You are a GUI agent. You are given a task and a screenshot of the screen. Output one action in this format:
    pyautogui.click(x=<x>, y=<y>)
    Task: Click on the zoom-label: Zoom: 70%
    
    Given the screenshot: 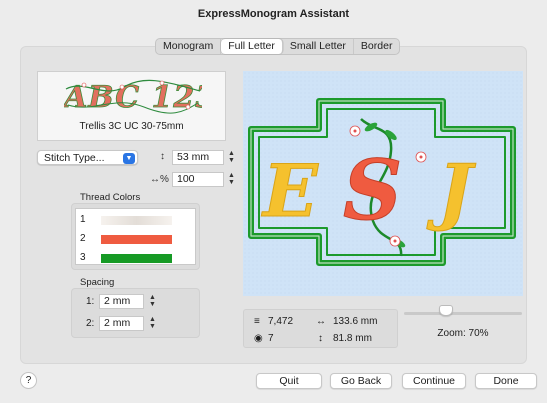 What is the action you would take?
    pyautogui.click(x=463, y=333)
    